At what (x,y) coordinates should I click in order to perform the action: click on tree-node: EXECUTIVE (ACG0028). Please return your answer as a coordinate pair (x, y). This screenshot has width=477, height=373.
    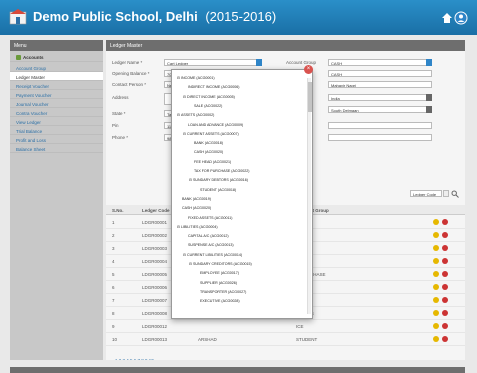
    Looking at the image, I should click on (220, 301).